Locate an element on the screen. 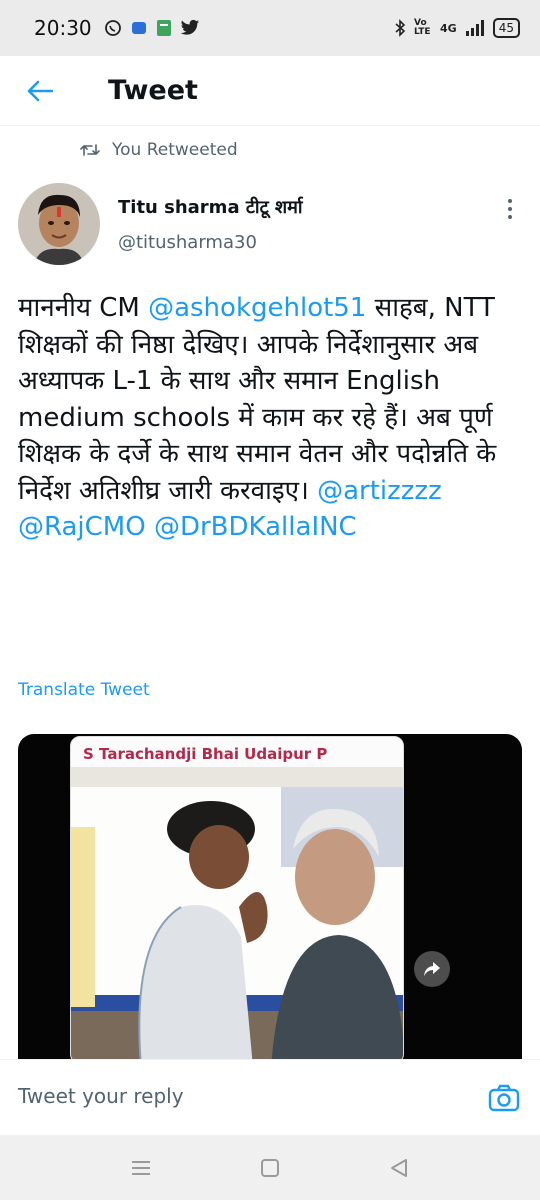 The height and width of the screenshot is (1200, 540). mention-link: @RajCMO is located at coordinates (82, 527).